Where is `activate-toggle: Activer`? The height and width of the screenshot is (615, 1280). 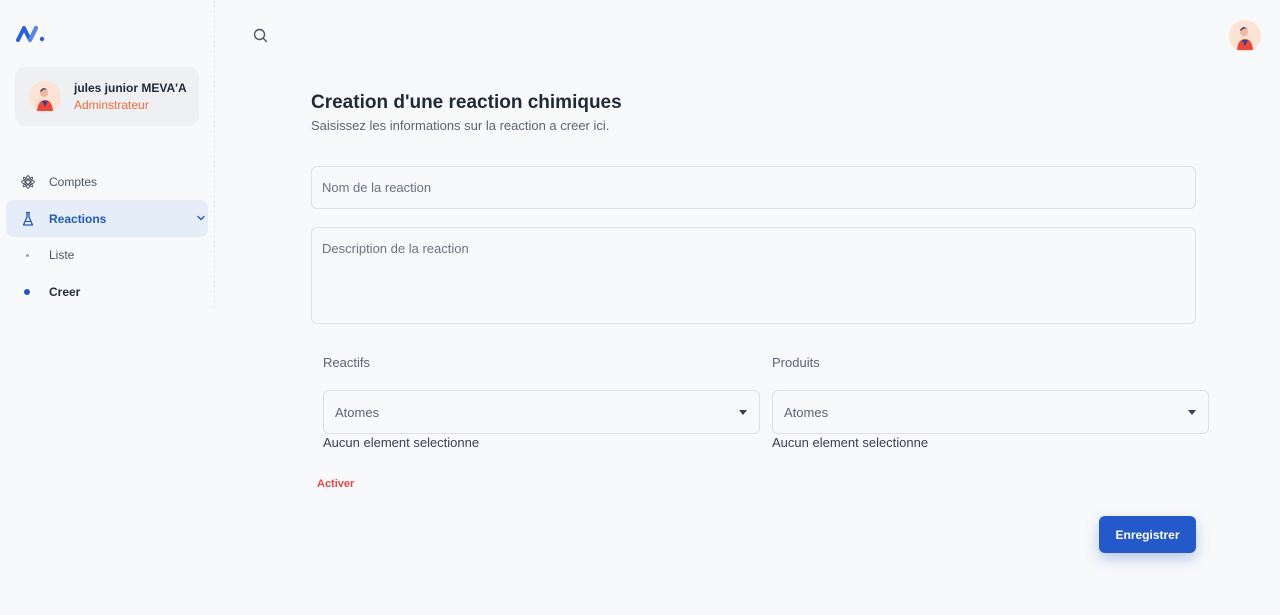
activate-toggle: Activer is located at coordinates (335, 484).